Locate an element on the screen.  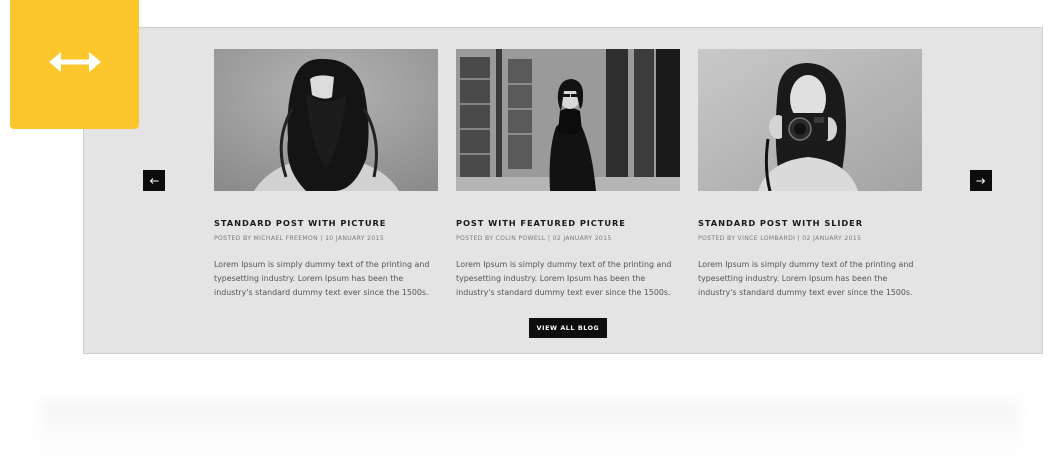
post-title: STANDARD POST WITH PICTURE is located at coordinates (326, 223).